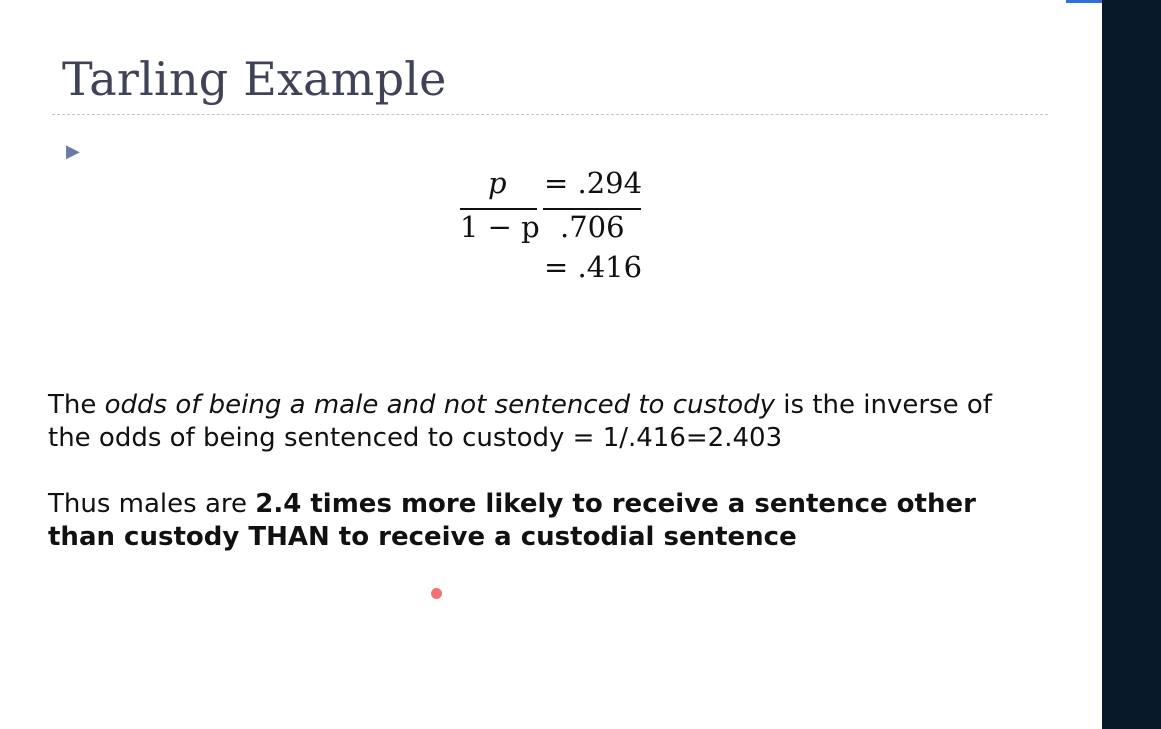 This screenshot has width=1161, height=729. Describe the element at coordinates (883, 405) in the screenshot. I see `text-suffix: is the inverse of` at that location.